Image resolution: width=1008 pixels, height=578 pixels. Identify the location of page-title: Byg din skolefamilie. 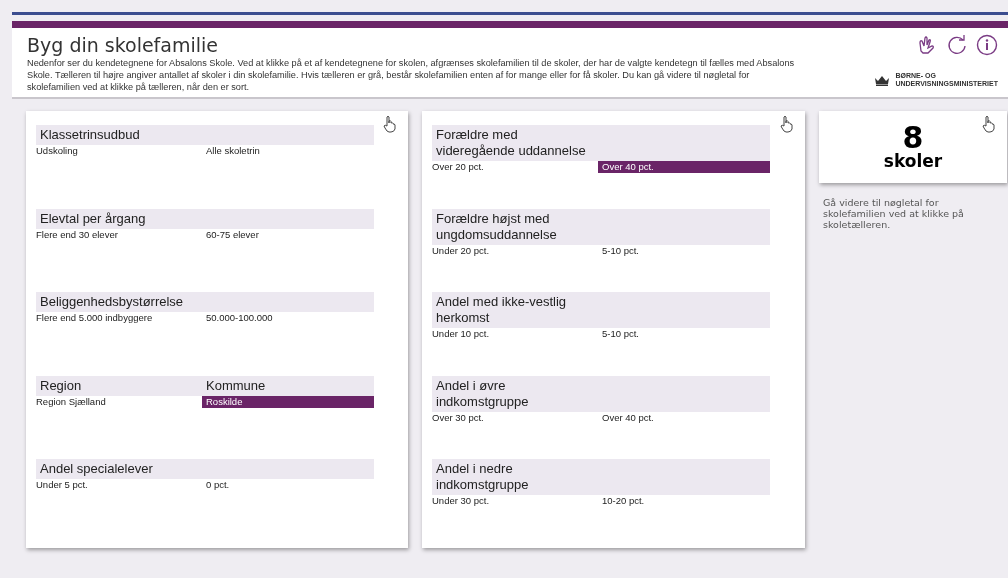
(123, 45).